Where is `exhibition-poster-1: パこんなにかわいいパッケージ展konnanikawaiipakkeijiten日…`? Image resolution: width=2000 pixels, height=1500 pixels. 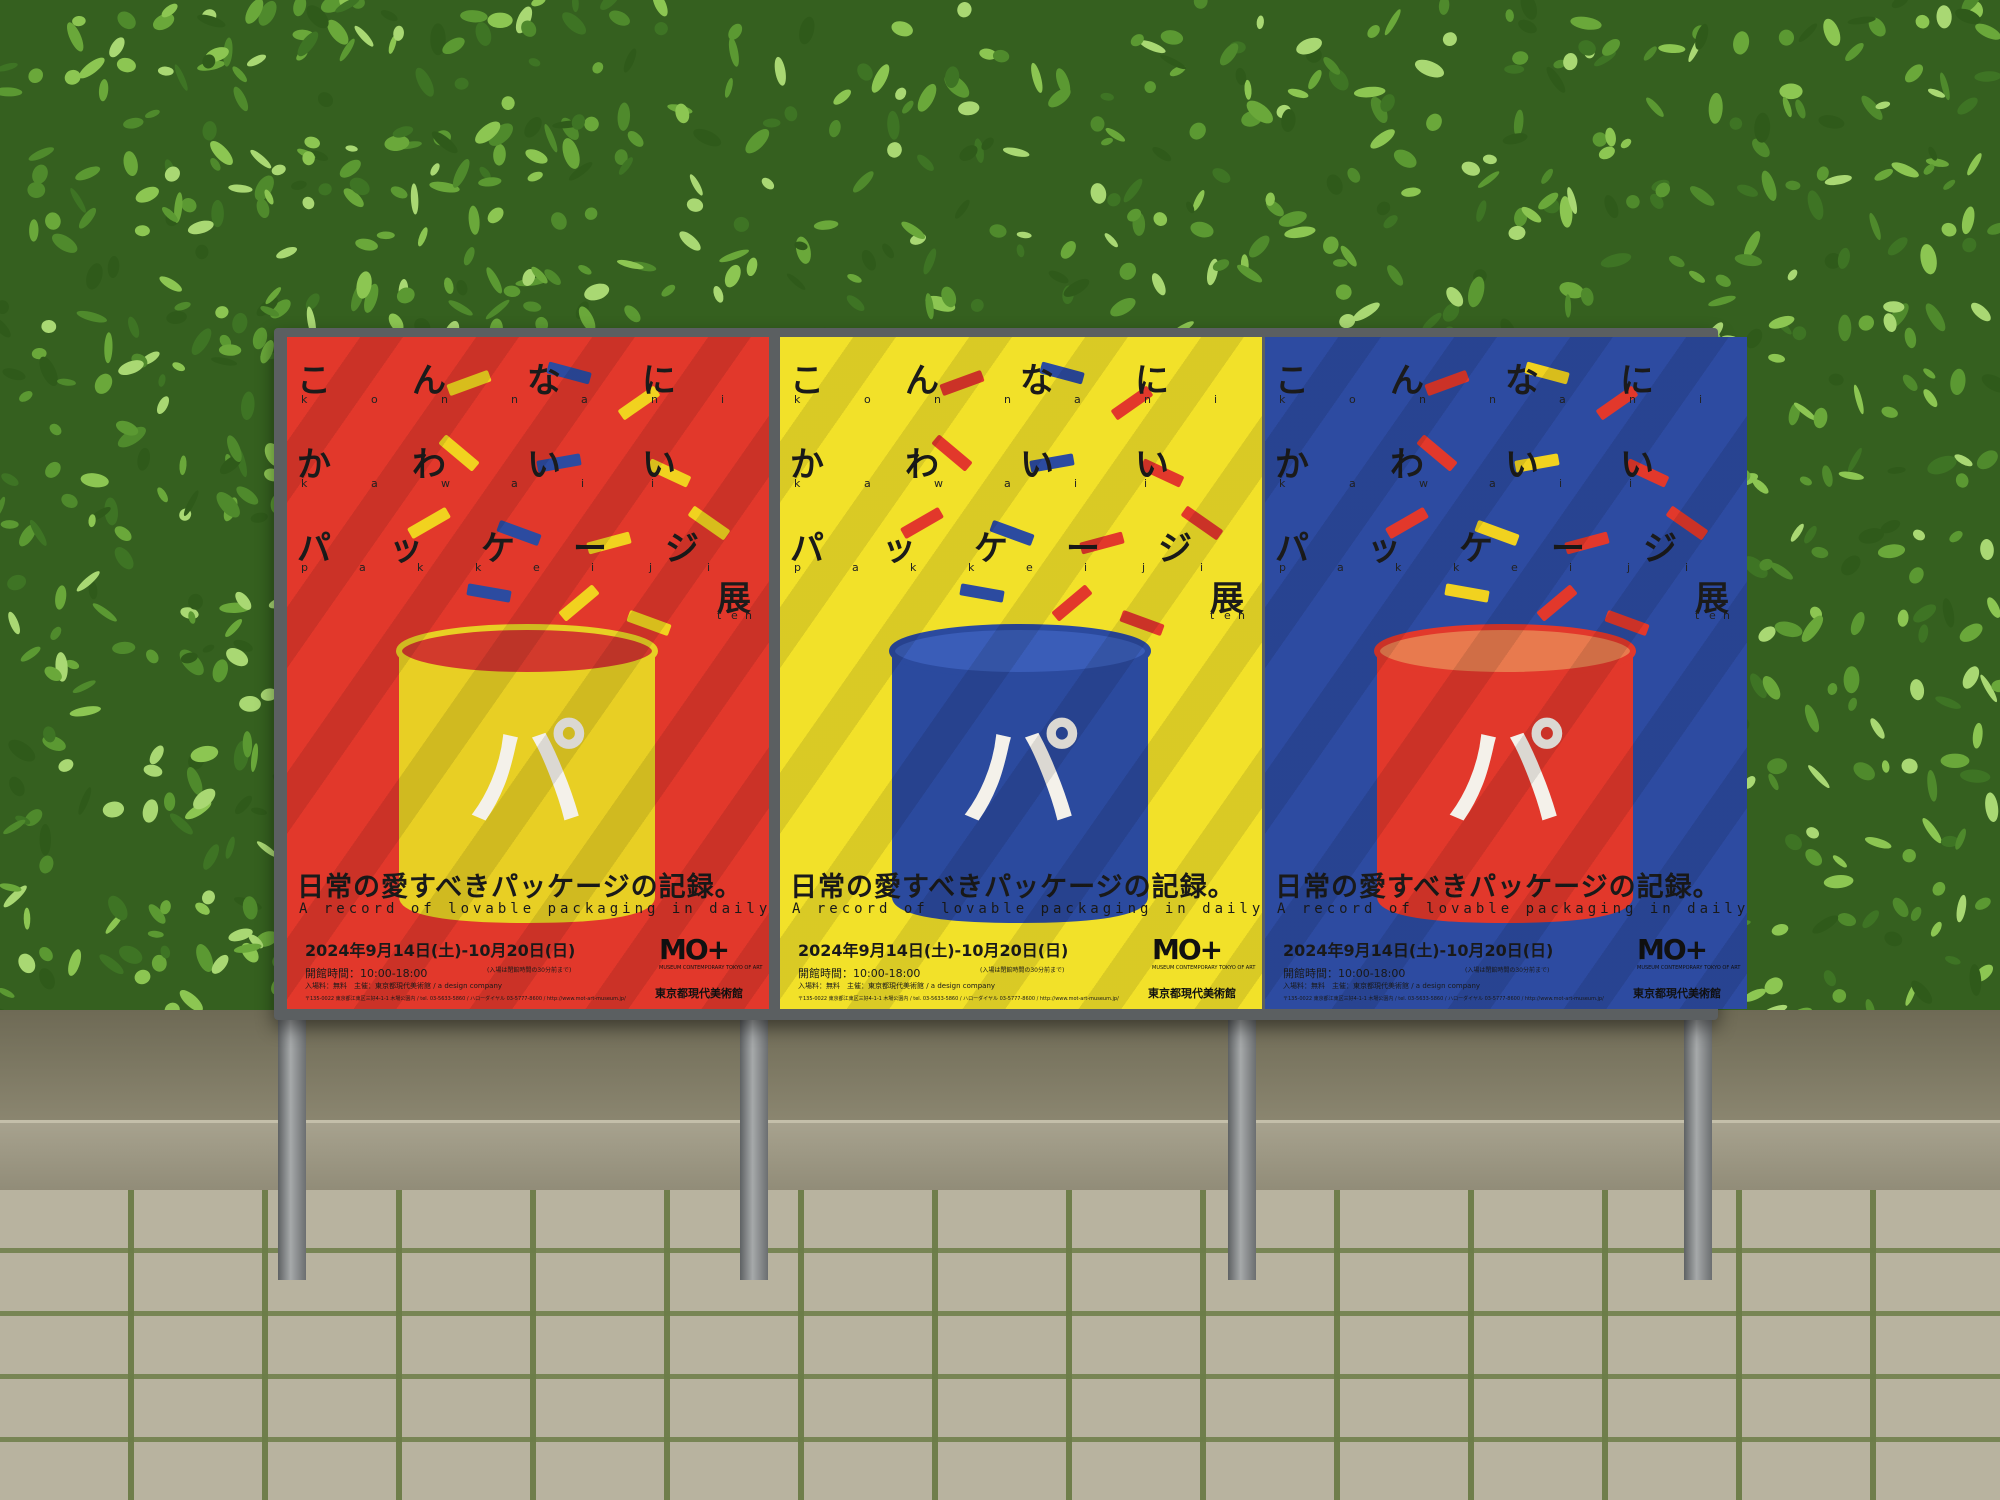 exhibition-poster-1: パこんなにかわいいパッケージ展konnanikawaiipakkeijiten日… is located at coordinates (528, 673).